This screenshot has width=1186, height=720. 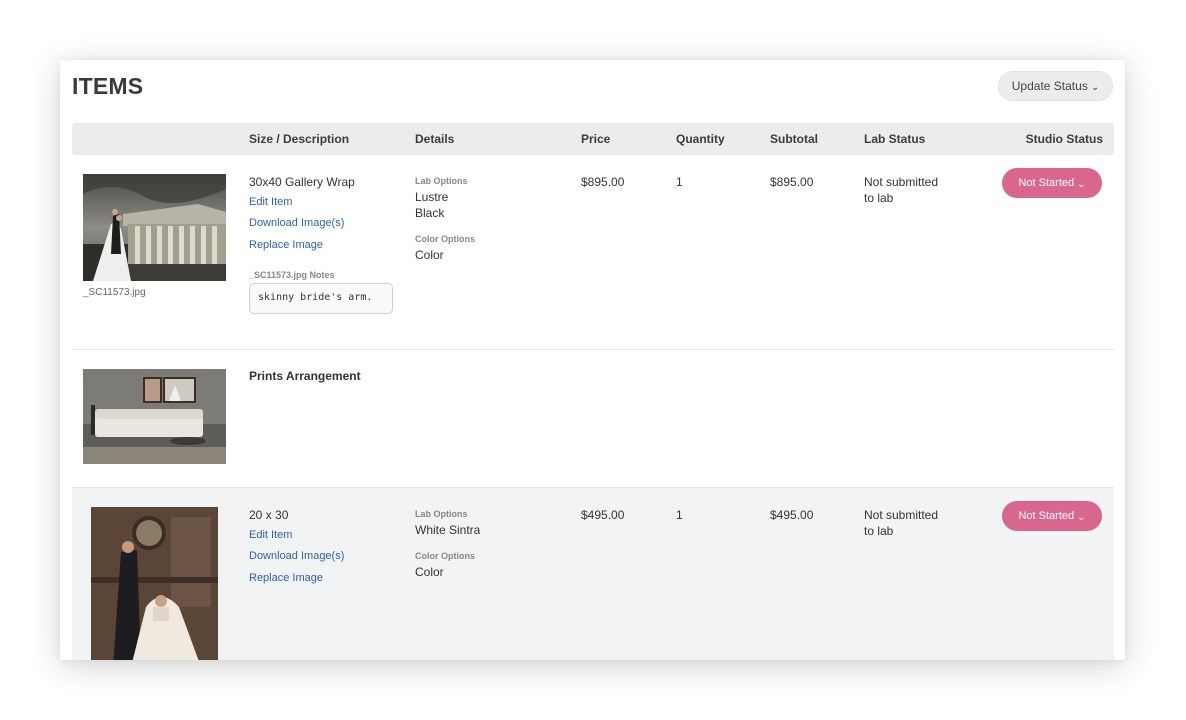 I want to click on column-header-details: Details, so click(x=435, y=139).